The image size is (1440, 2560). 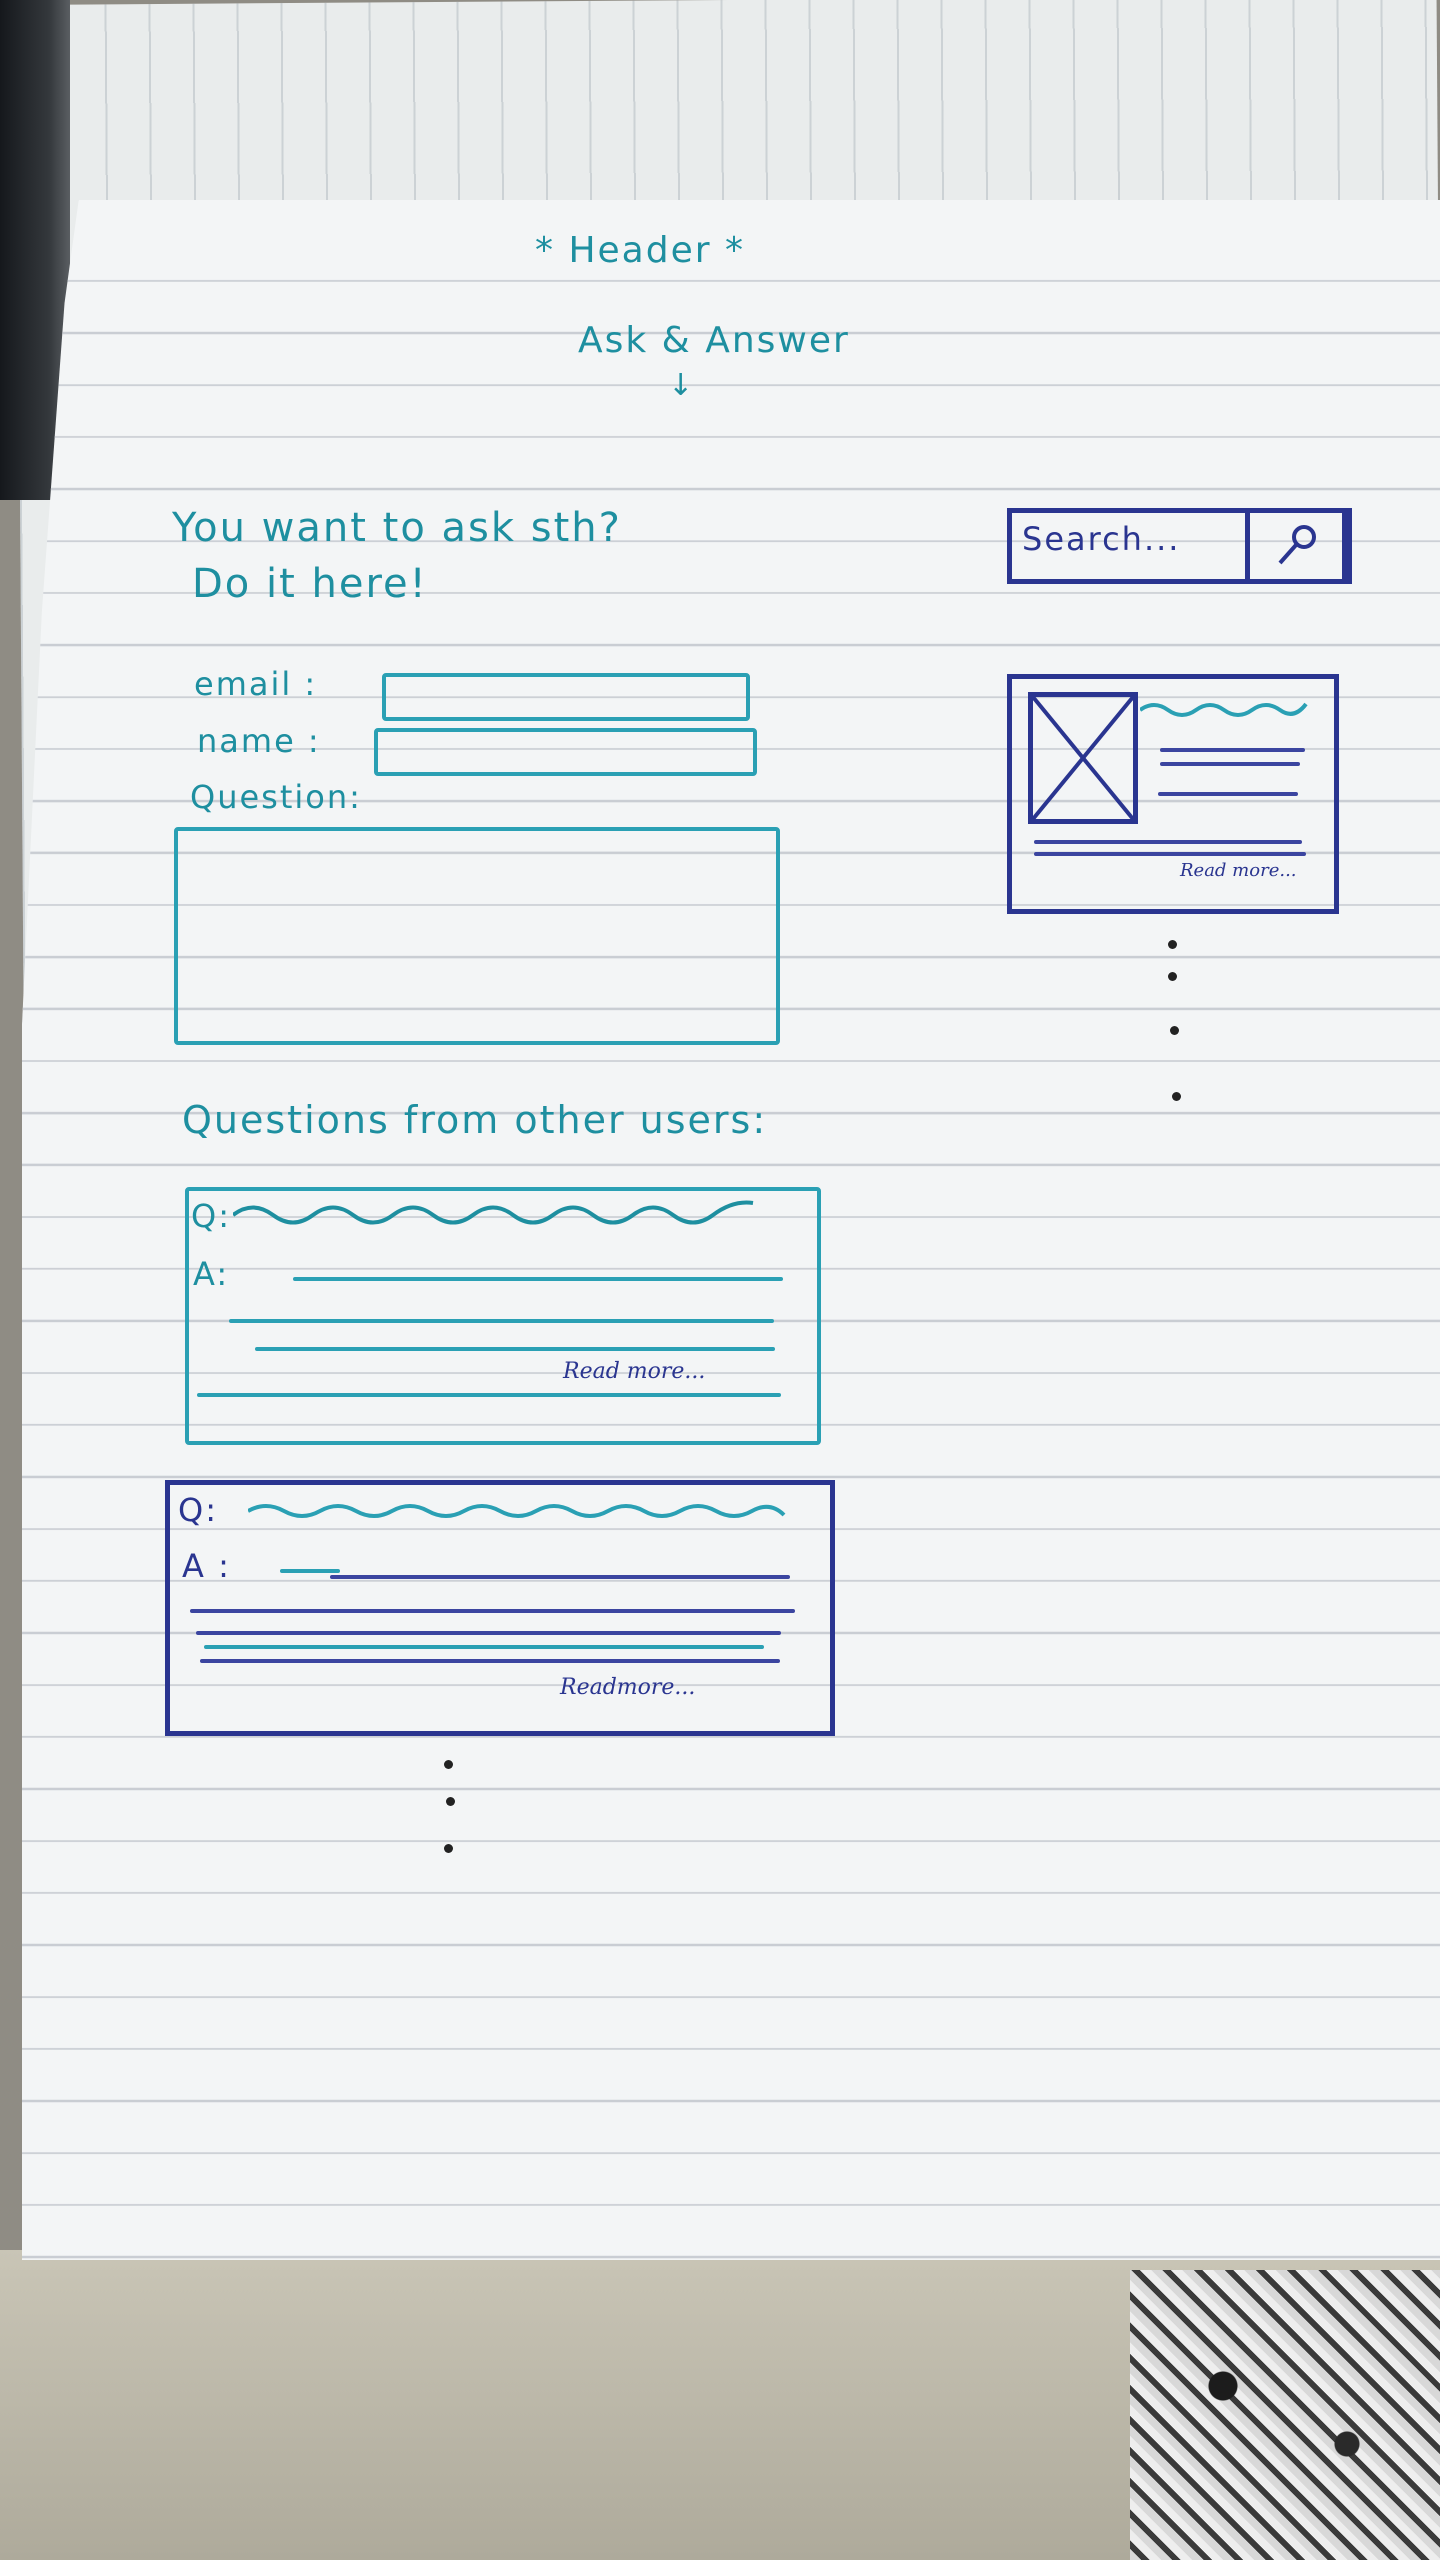 I want to click on image-placeholder-icon, so click(x=1083, y=758).